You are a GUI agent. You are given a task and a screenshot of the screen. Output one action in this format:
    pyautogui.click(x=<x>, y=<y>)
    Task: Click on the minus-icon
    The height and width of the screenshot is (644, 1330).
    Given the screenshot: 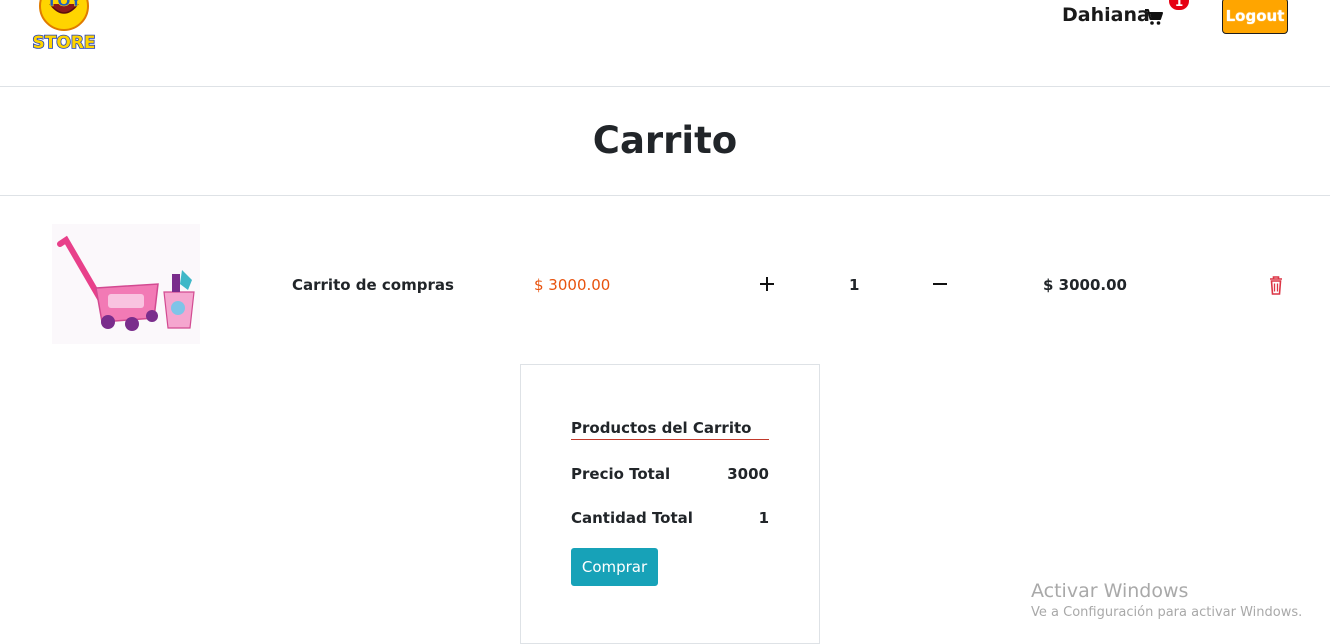 What is the action you would take?
    pyautogui.click(x=940, y=284)
    